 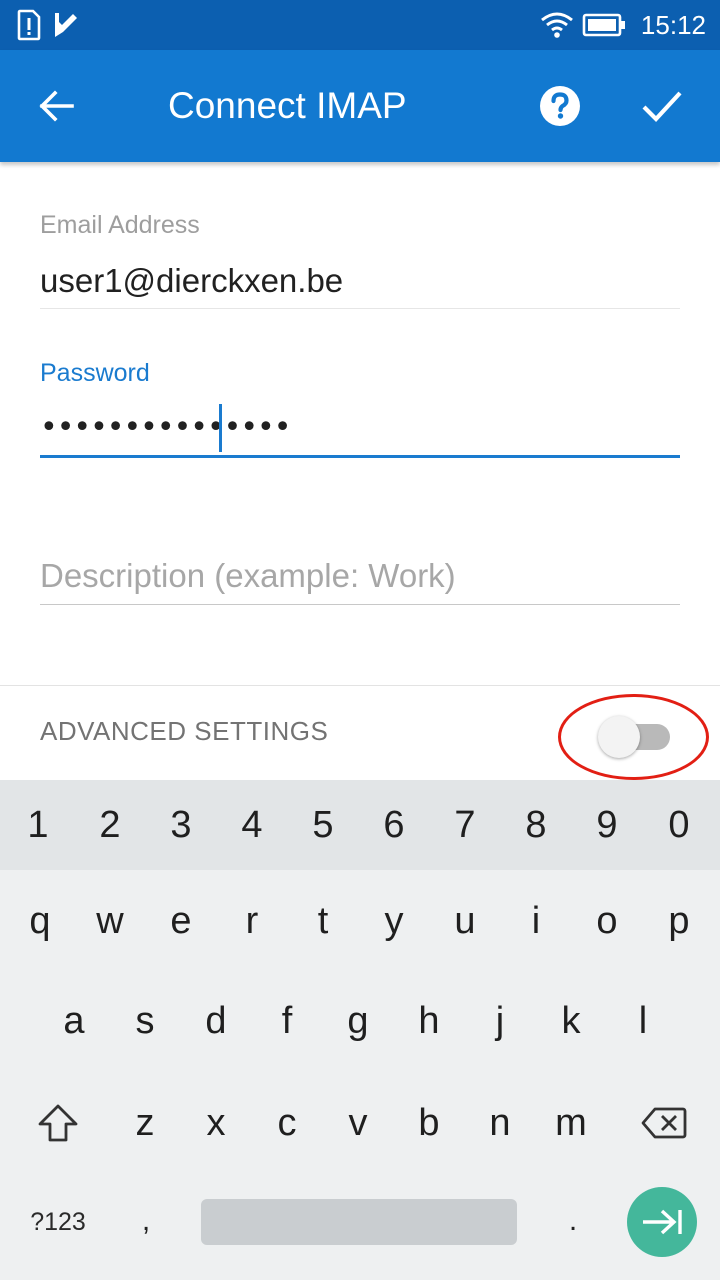 What do you see at coordinates (95, 373) in the screenshot?
I see `password-label: Password` at bounding box center [95, 373].